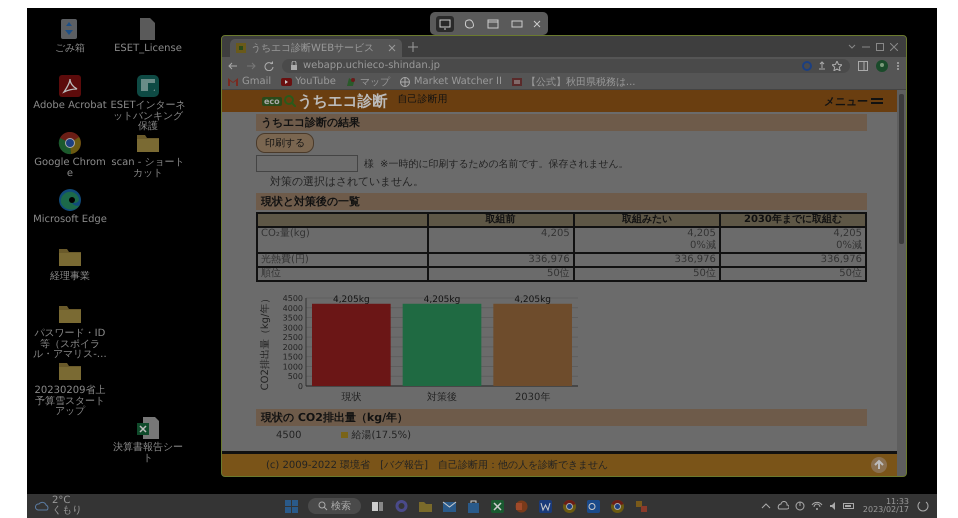 The image size is (958, 518). I want to click on y-tick-label: 0, so click(300, 386).